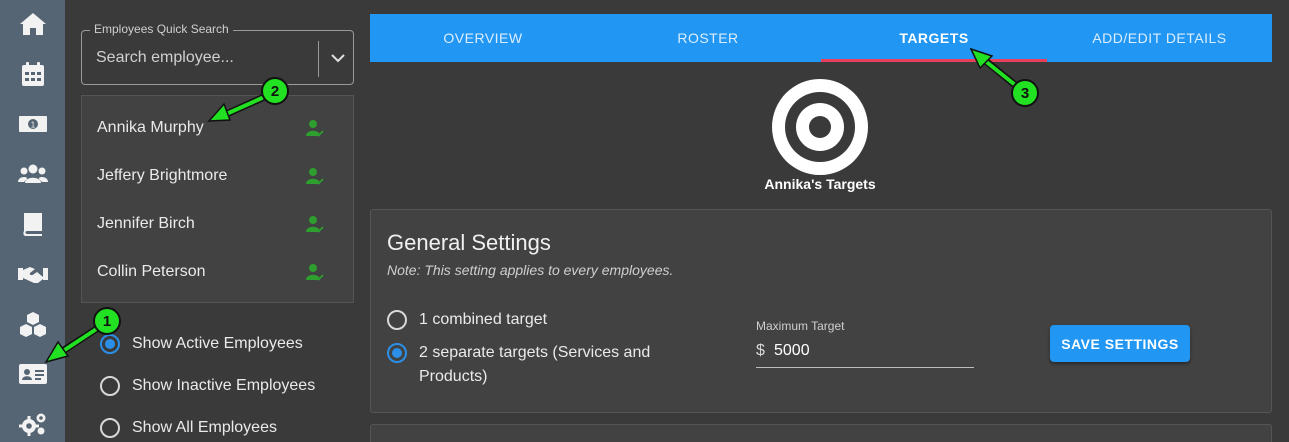 The width and height of the screenshot is (1289, 442). I want to click on section-title: General Settings, so click(469, 242).